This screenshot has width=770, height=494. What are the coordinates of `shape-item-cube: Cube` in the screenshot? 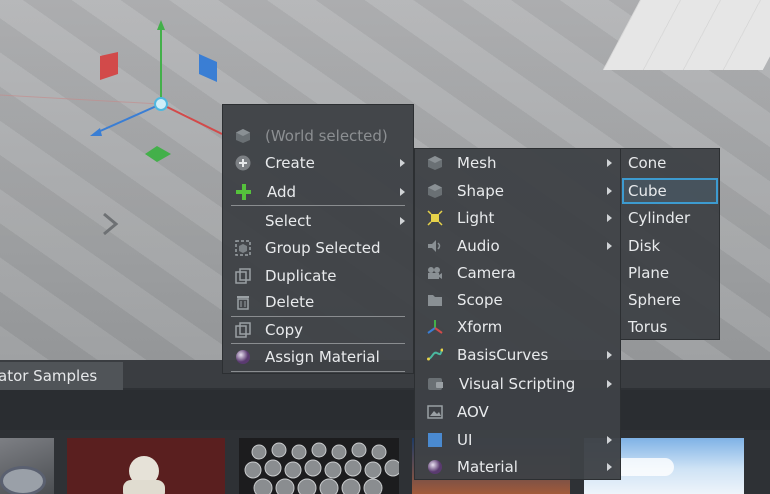 It's located at (670, 191).